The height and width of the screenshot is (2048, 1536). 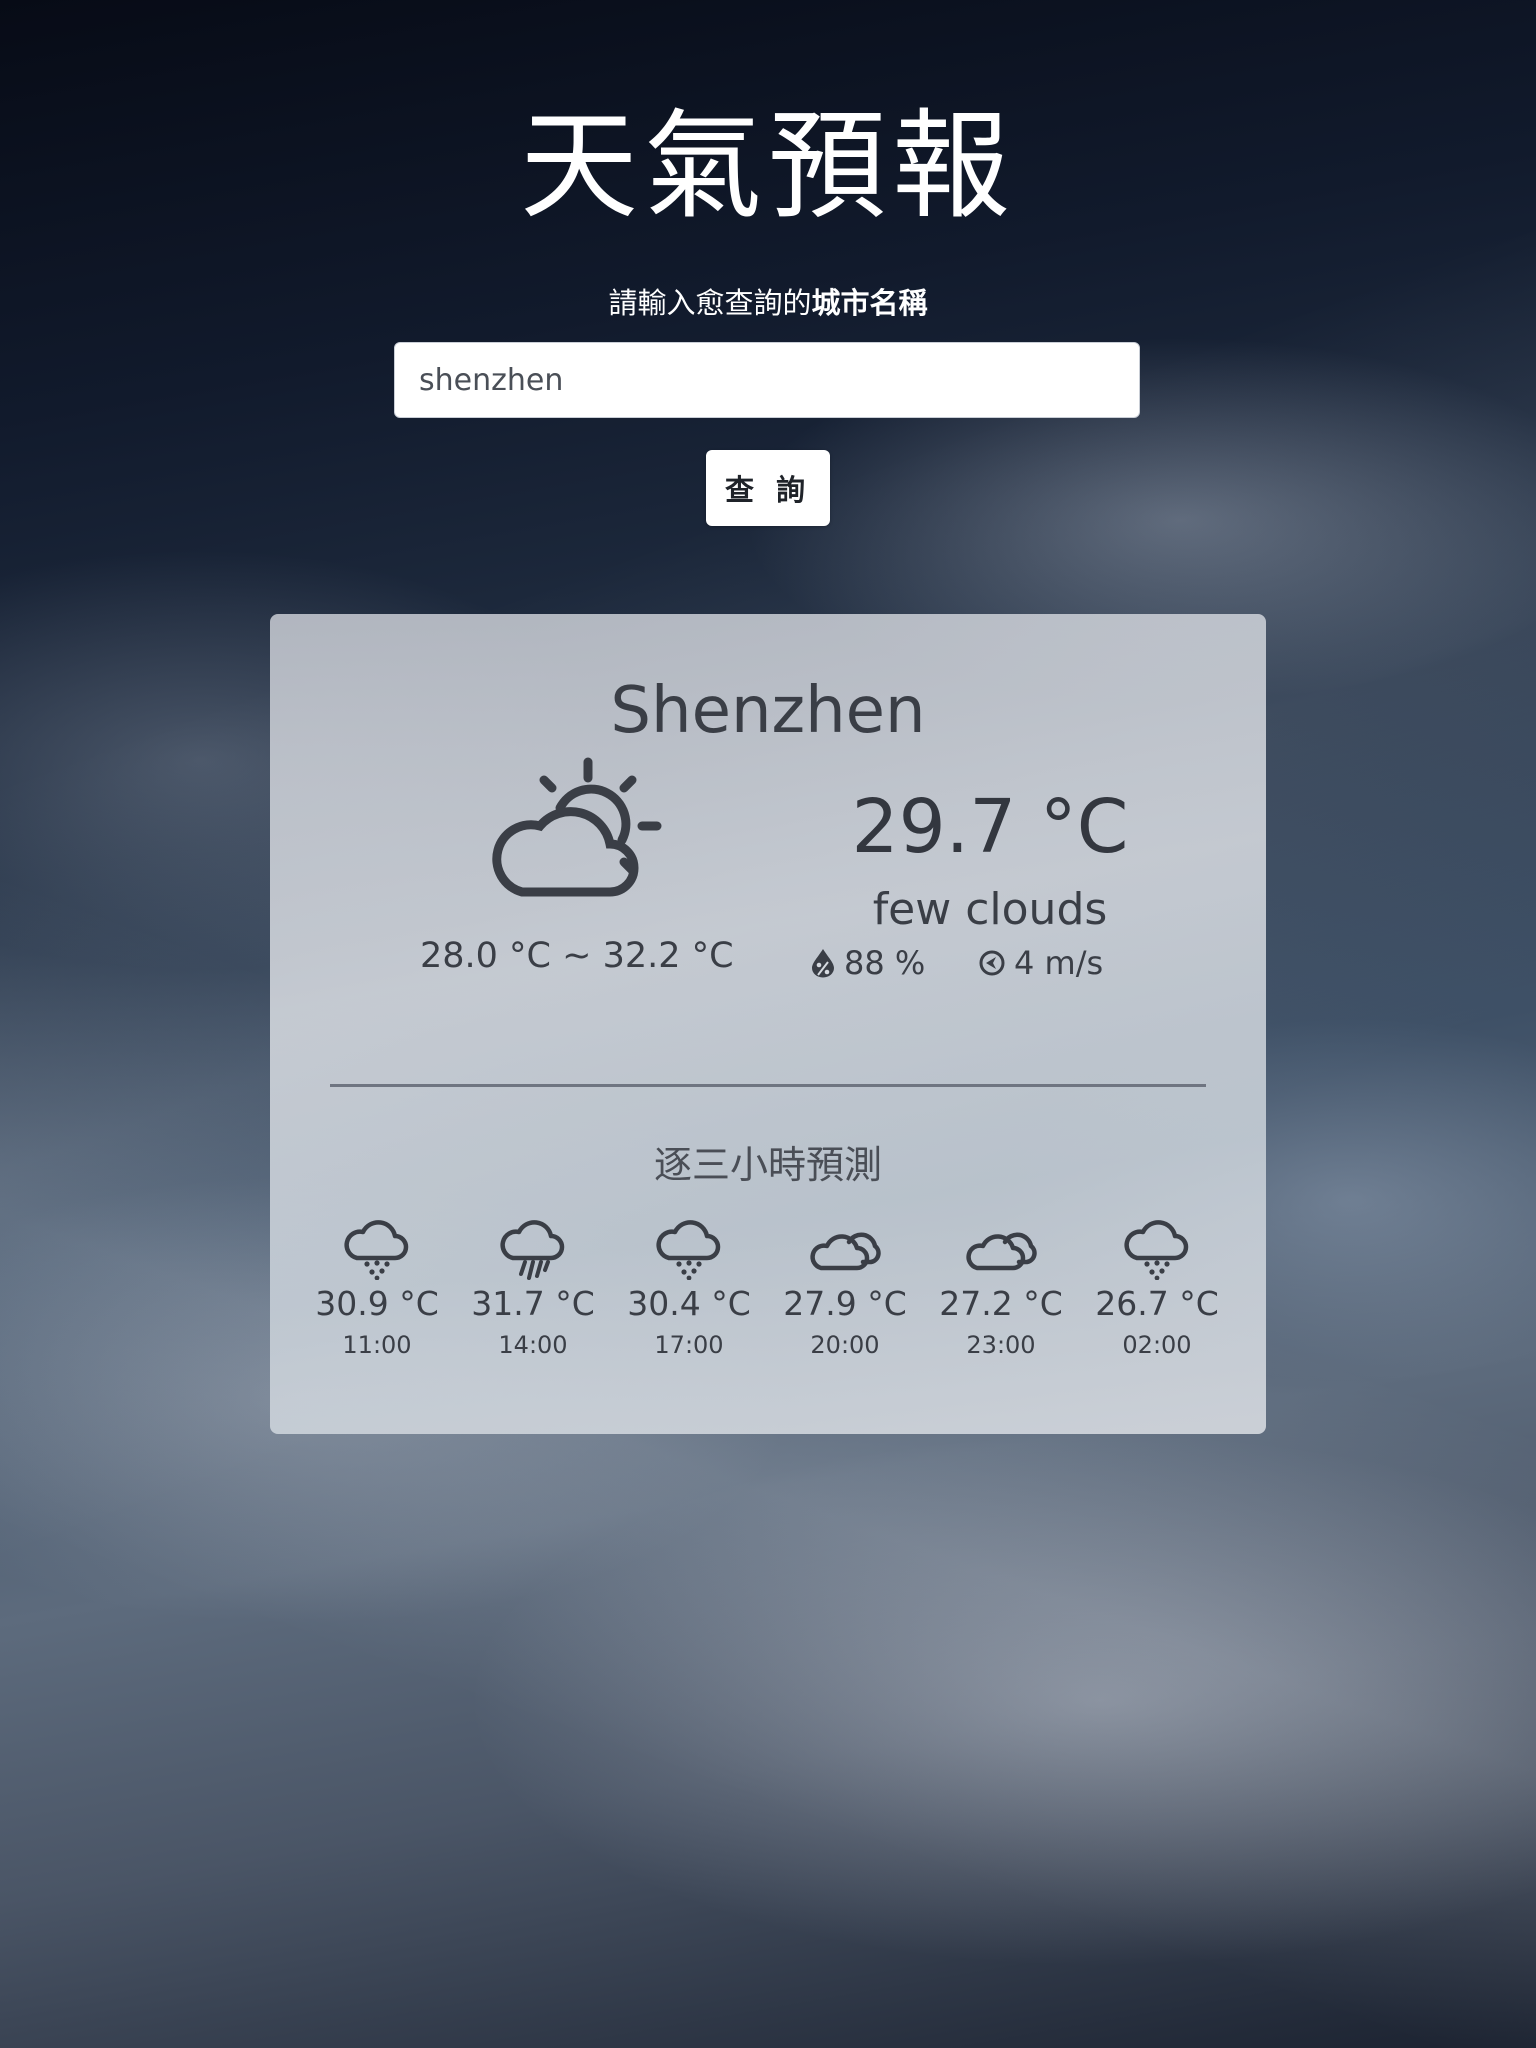 I want to click on search-prompt: 請輸入愈查詢的城市名稱, so click(x=768, y=301).